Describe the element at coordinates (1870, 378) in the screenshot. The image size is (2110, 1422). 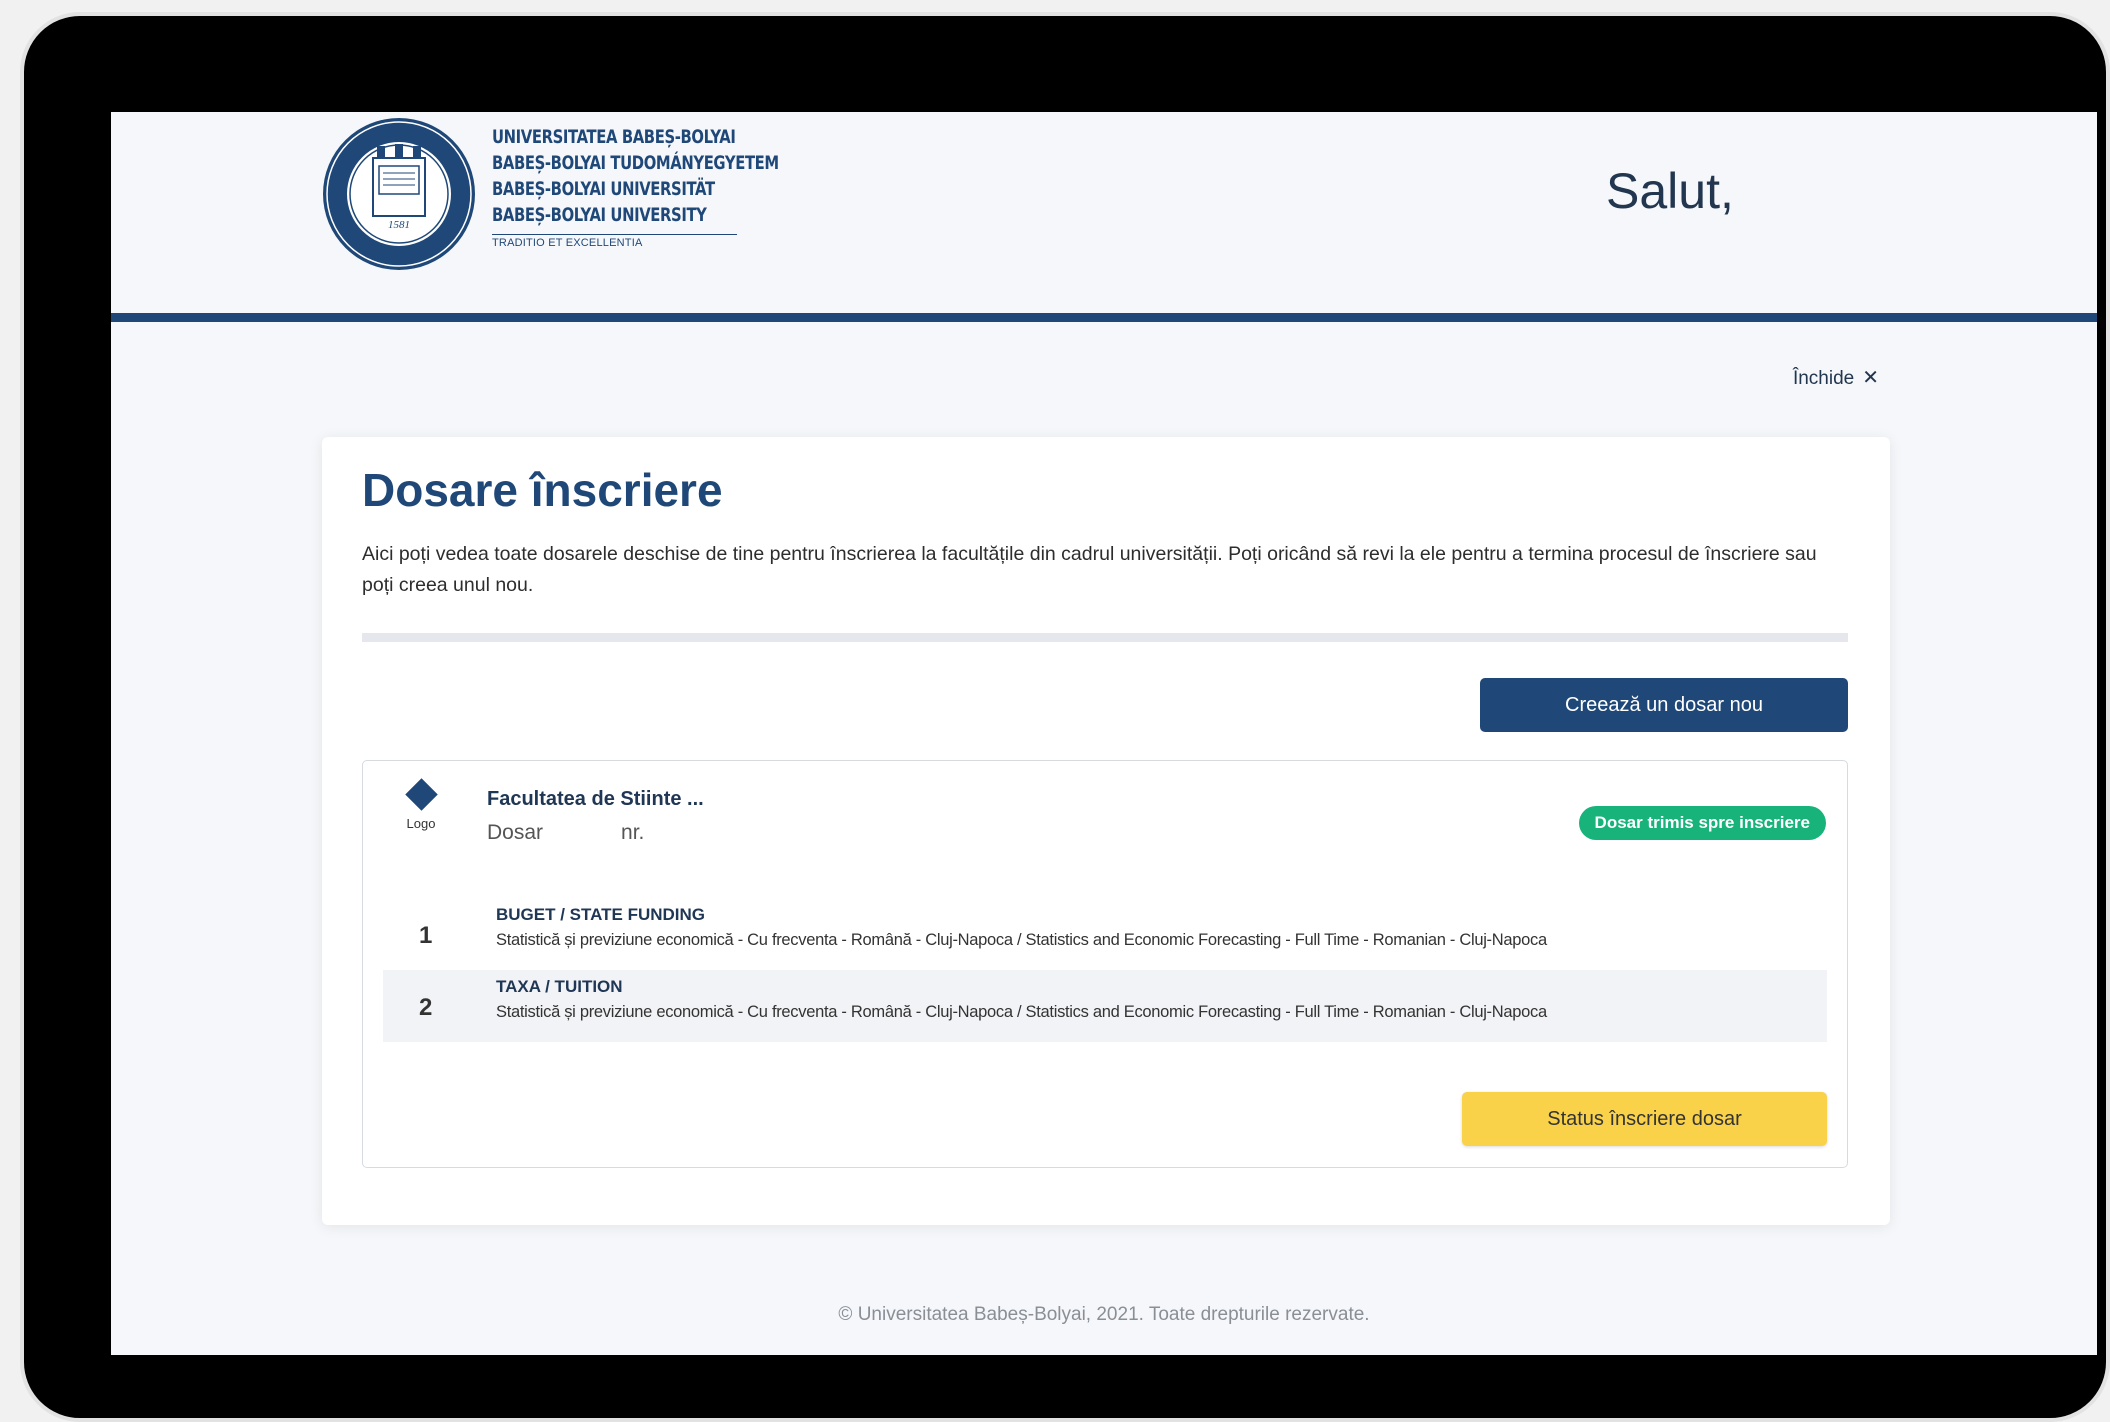
I see `close-icon: ✕` at that location.